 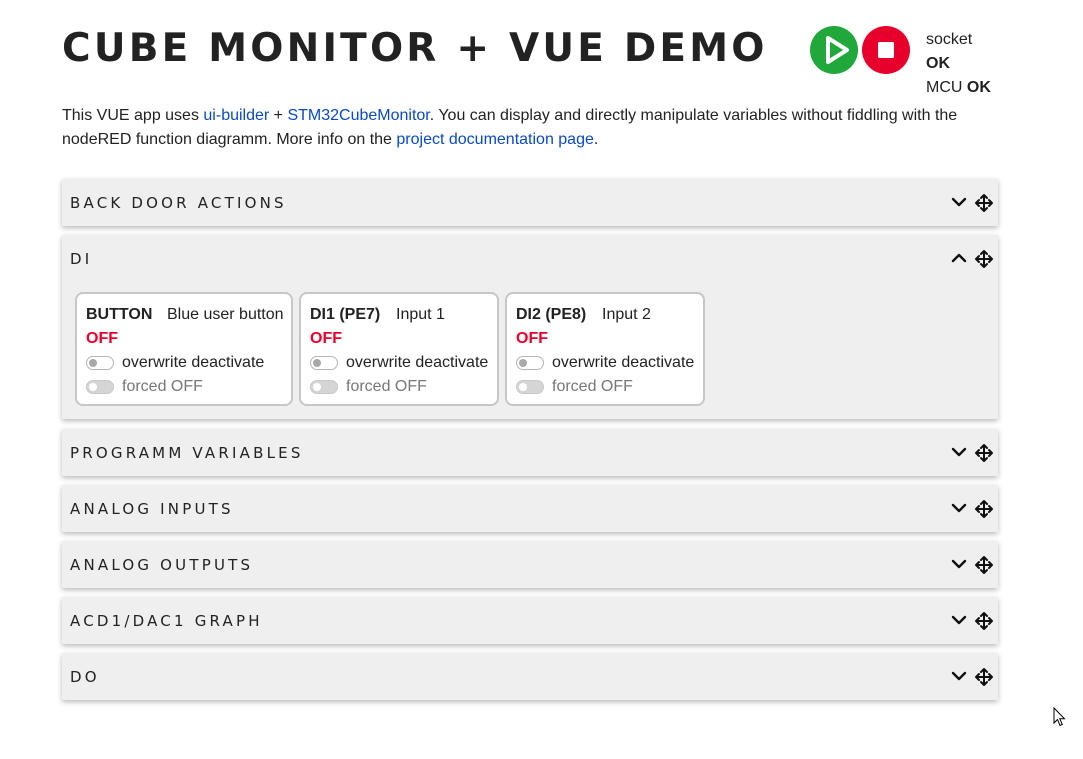 I want to click on panel-analog-outputs: ANALOG OUTPUTS, so click(x=530, y=564).